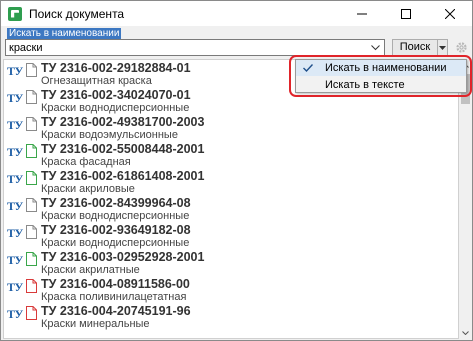 The width and height of the screenshot is (473, 341). I want to click on checkmark-icon, so click(308, 68).